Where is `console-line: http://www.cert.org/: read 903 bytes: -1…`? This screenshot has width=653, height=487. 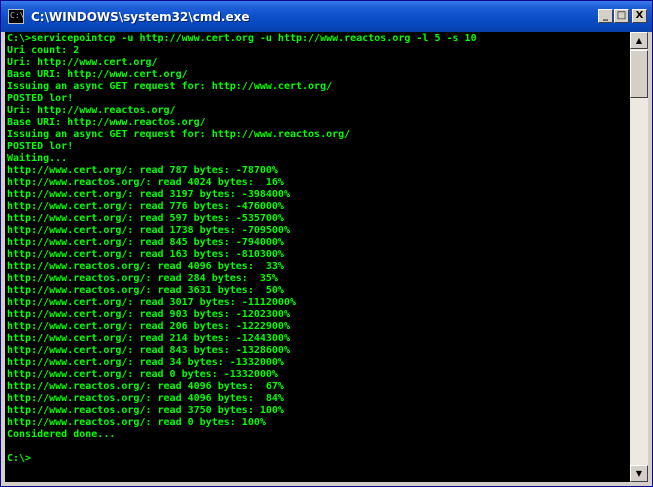 console-line: http://www.cert.org/: read 903 bytes: -1… is located at coordinates (148, 314).